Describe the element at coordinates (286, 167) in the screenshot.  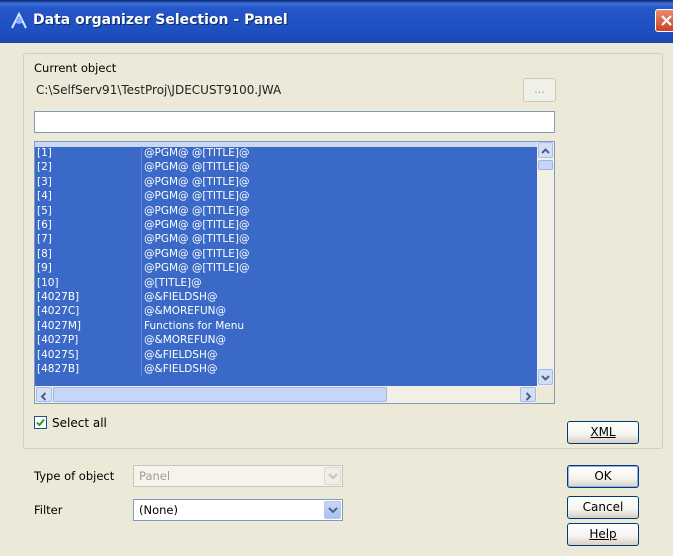
I see `list-item: [2] @PGM@ @[TITLE]@` at that location.